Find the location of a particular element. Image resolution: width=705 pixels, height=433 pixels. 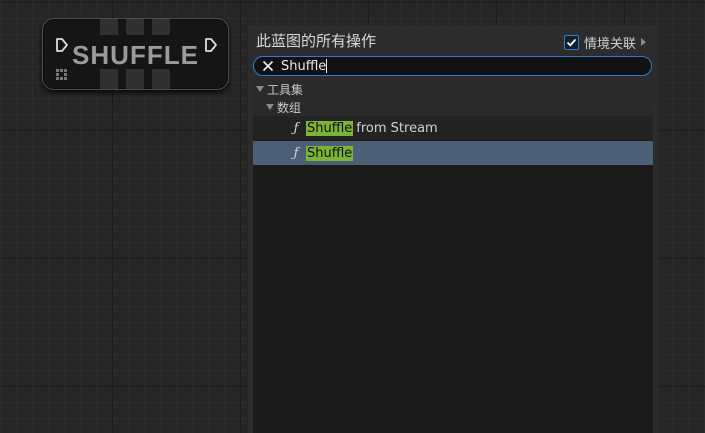

list-item-selected: ƒ Shuffle is located at coordinates (453, 153).